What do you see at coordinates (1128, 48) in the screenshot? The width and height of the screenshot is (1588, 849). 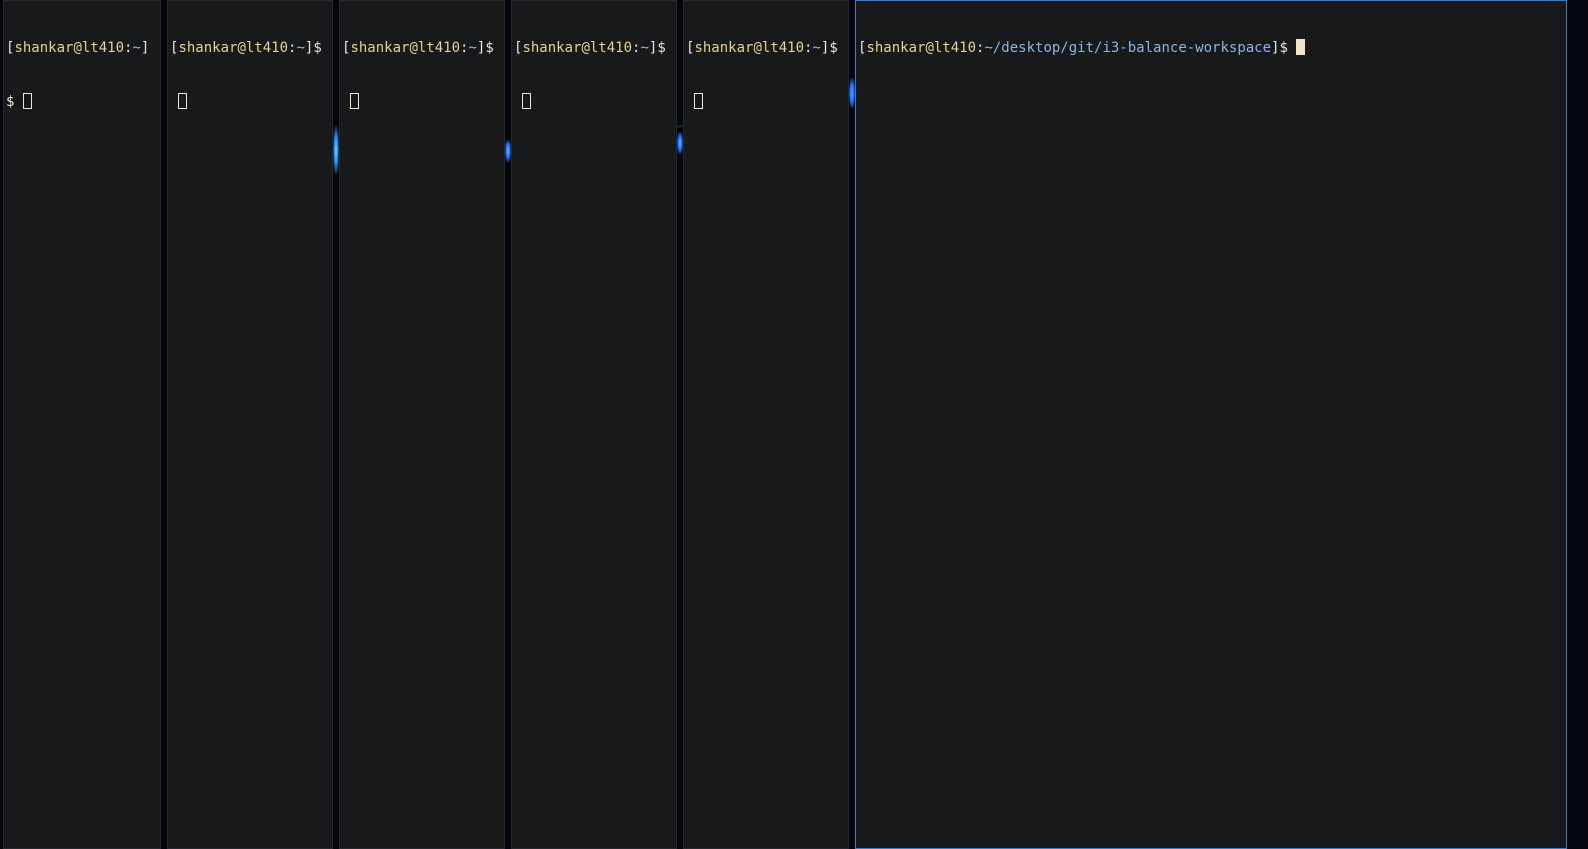 I see `prompt-path: ~/desktop/git/i3-balance-workspace` at bounding box center [1128, 48].